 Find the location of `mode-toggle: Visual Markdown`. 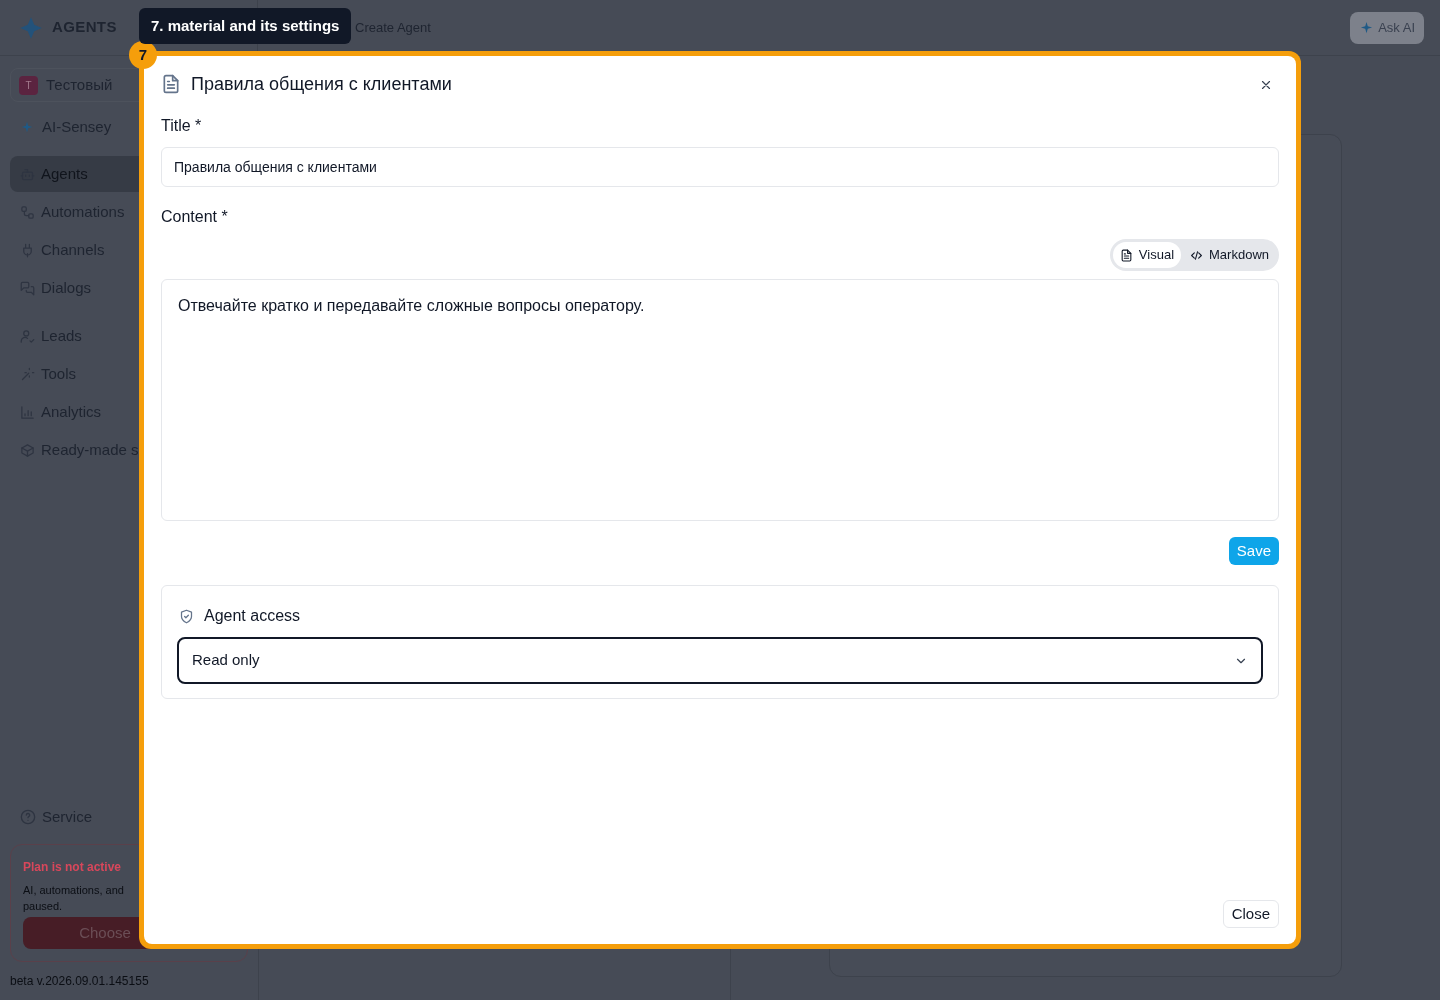

mode-toggle: Visual Markdown is located at coordinates (1194, 255).